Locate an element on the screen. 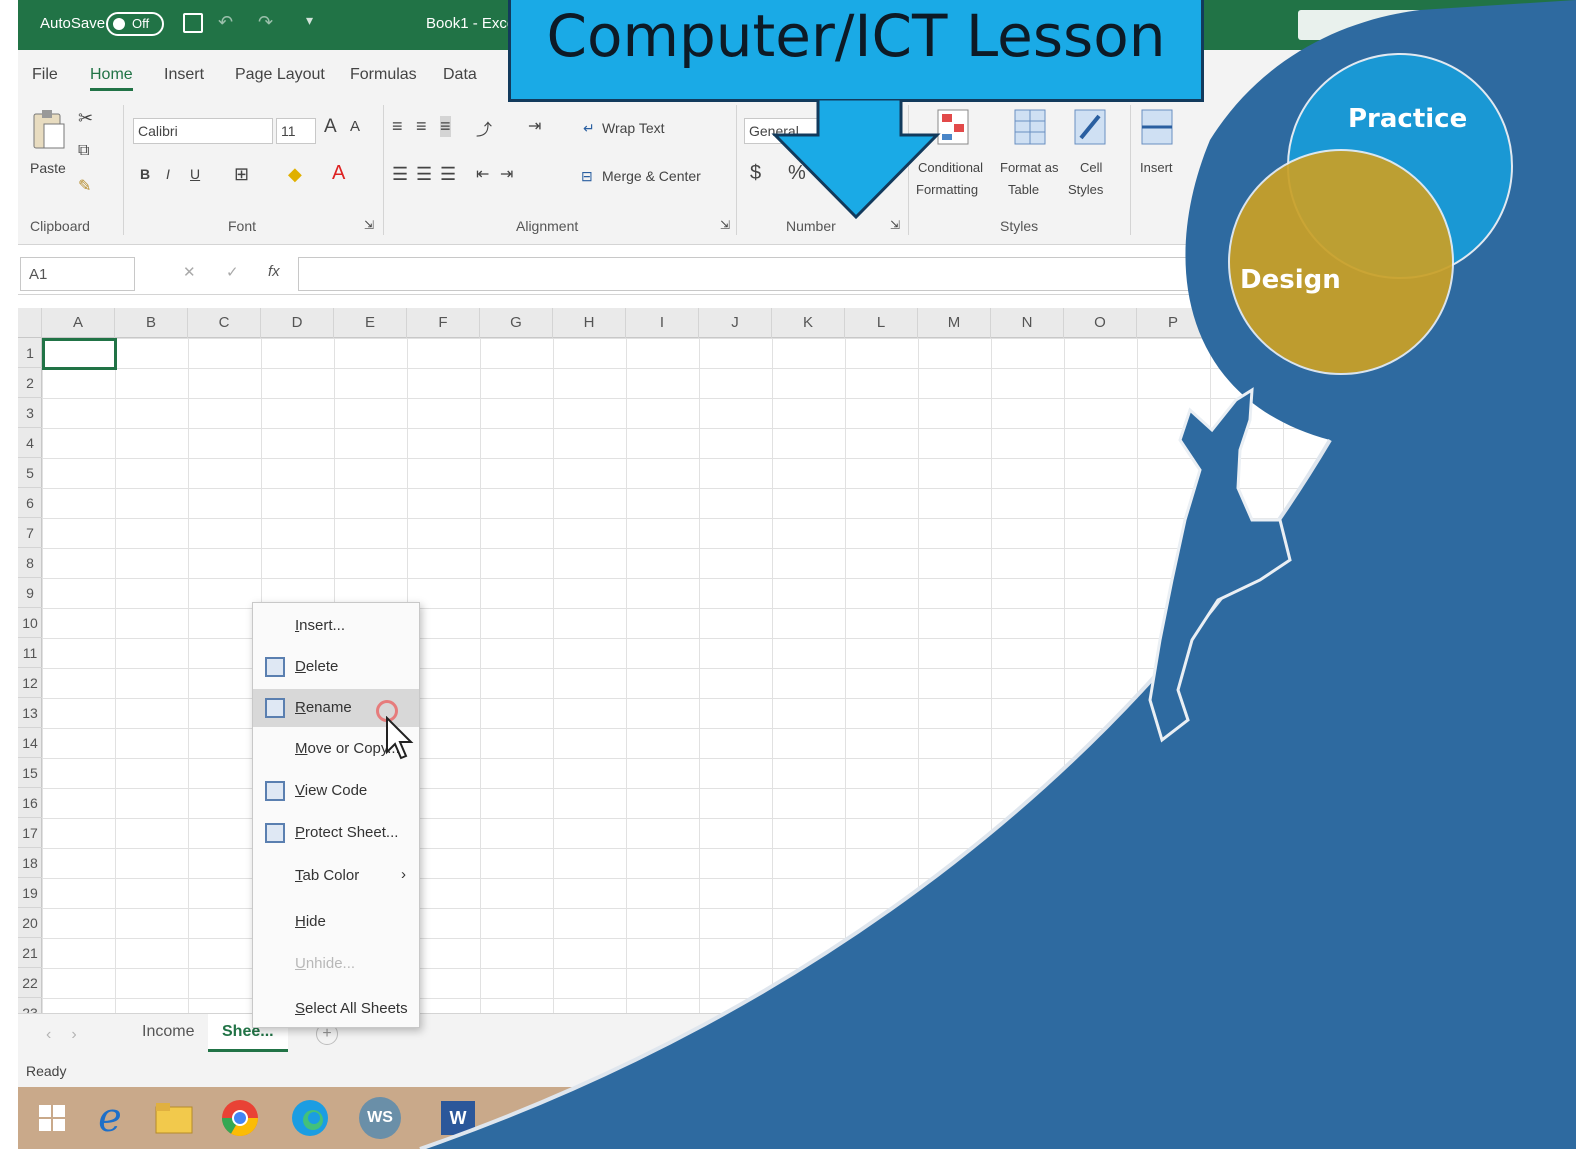  underline-button: U is located at coordinates (195, 174).